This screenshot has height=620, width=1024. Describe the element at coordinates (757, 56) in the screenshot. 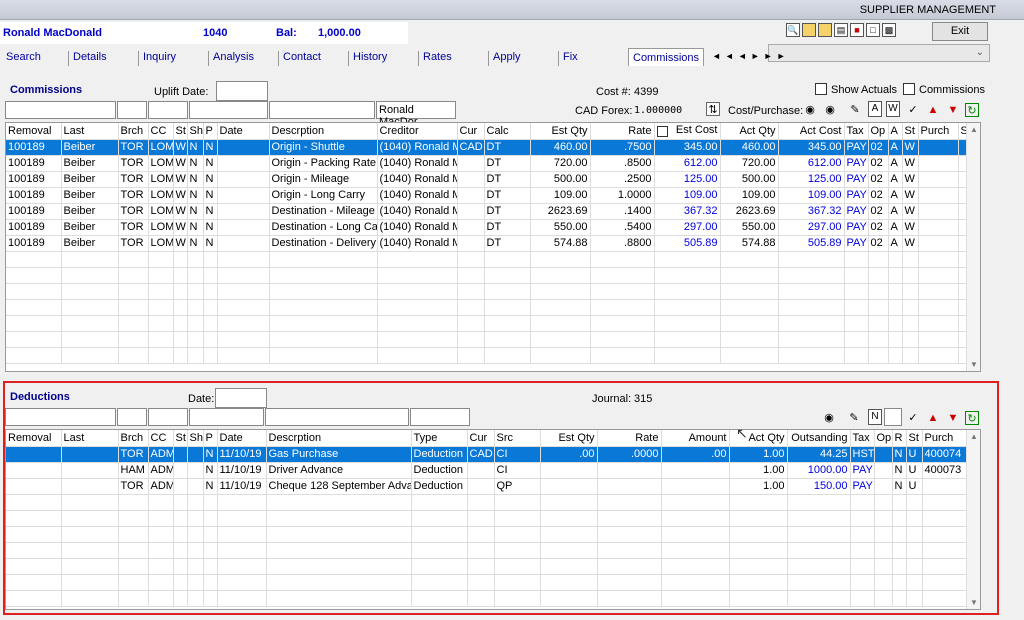

I see `next-record-icon: ►` at that location.